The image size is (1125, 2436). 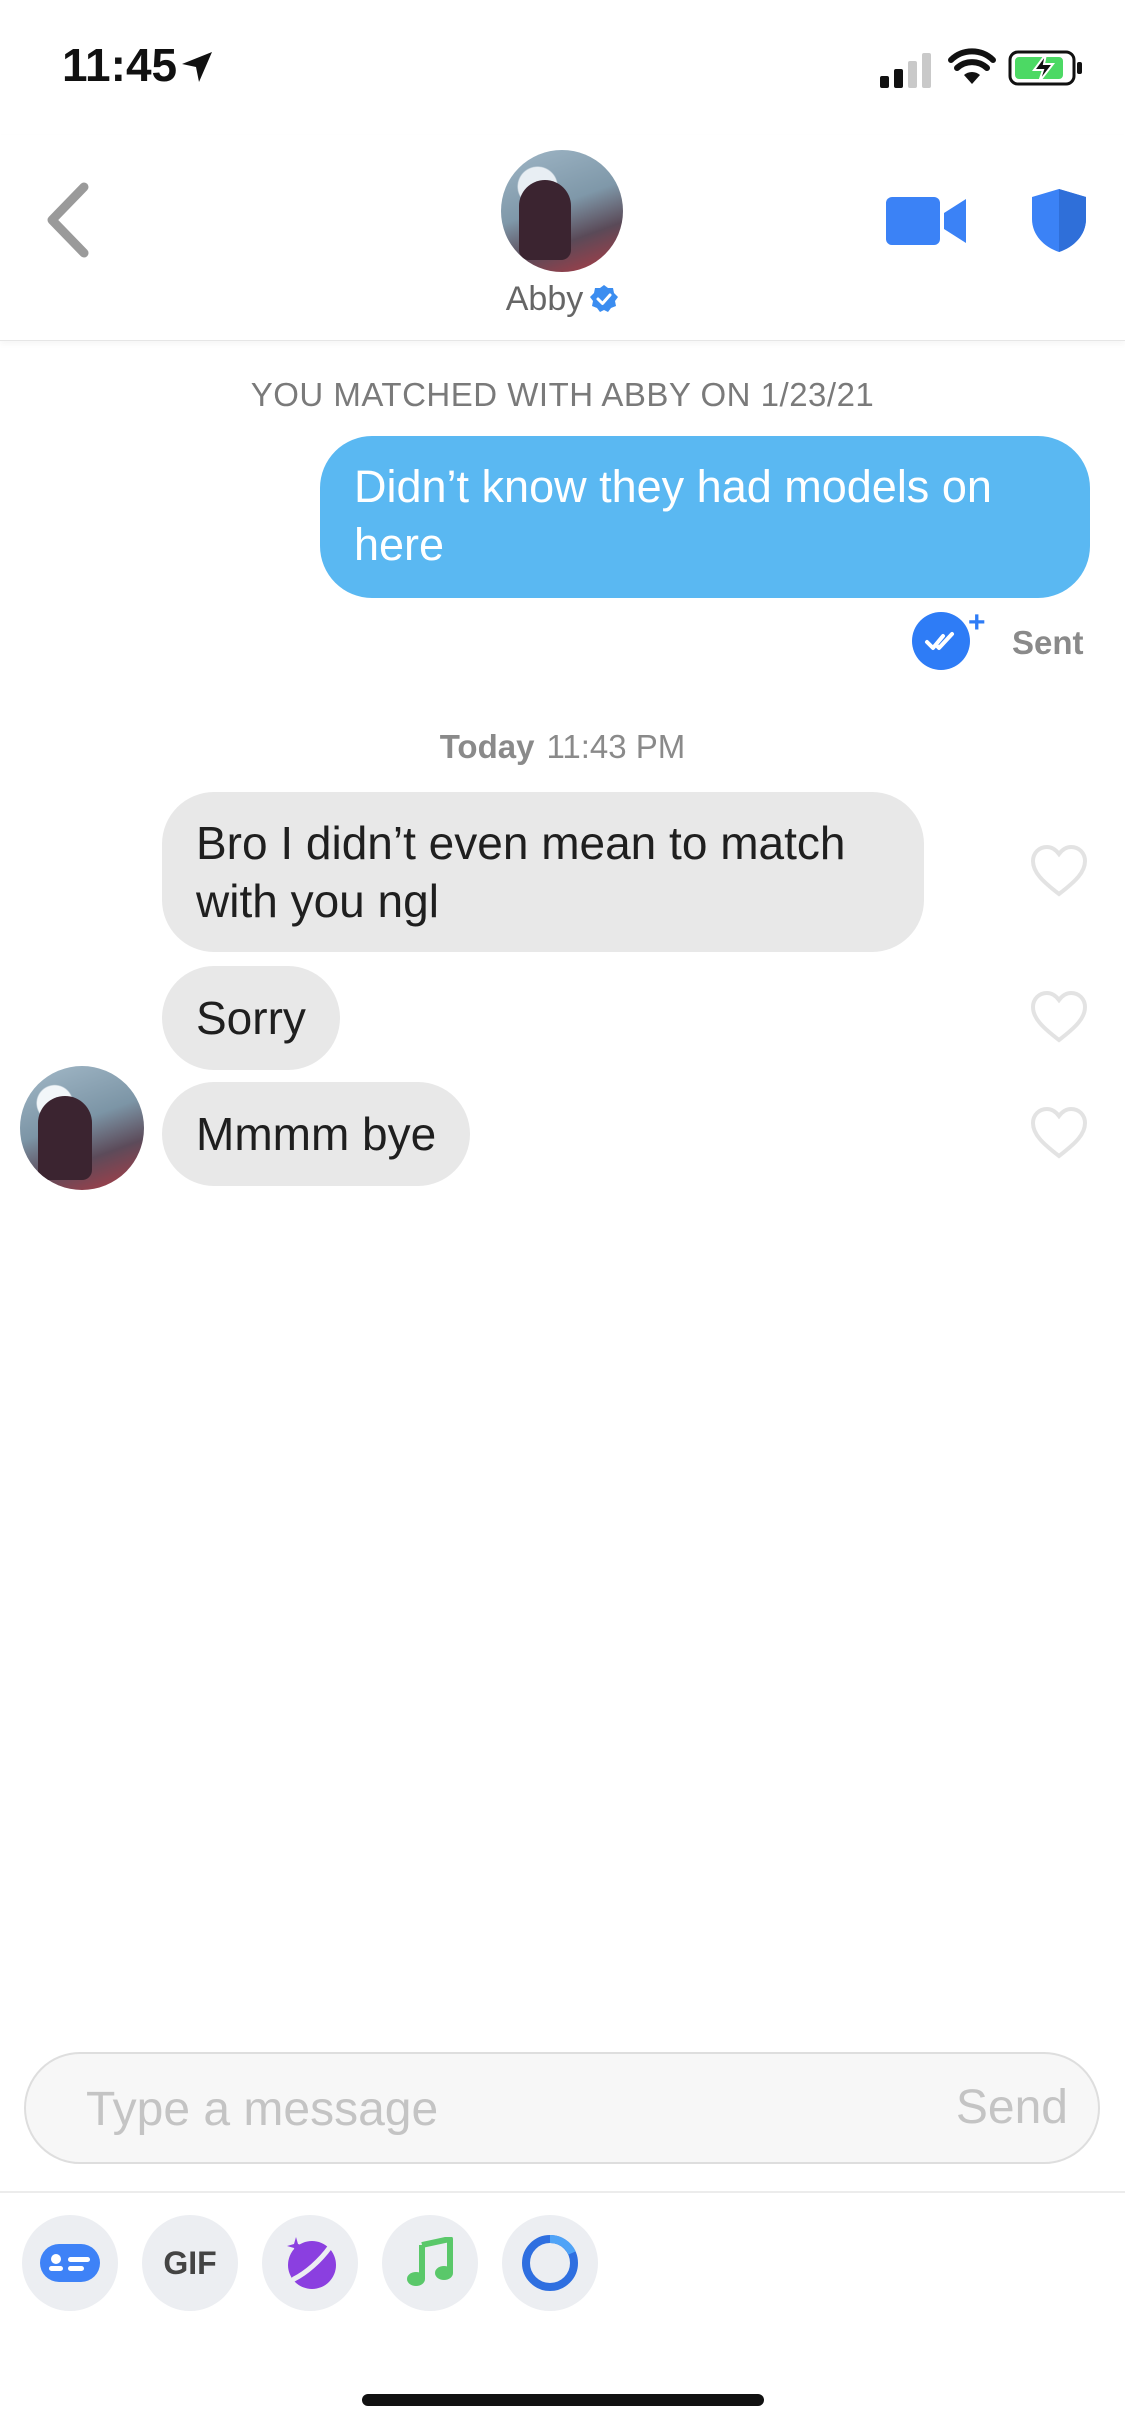 I want to click on ring-icon, so click(x=550, y=2262).